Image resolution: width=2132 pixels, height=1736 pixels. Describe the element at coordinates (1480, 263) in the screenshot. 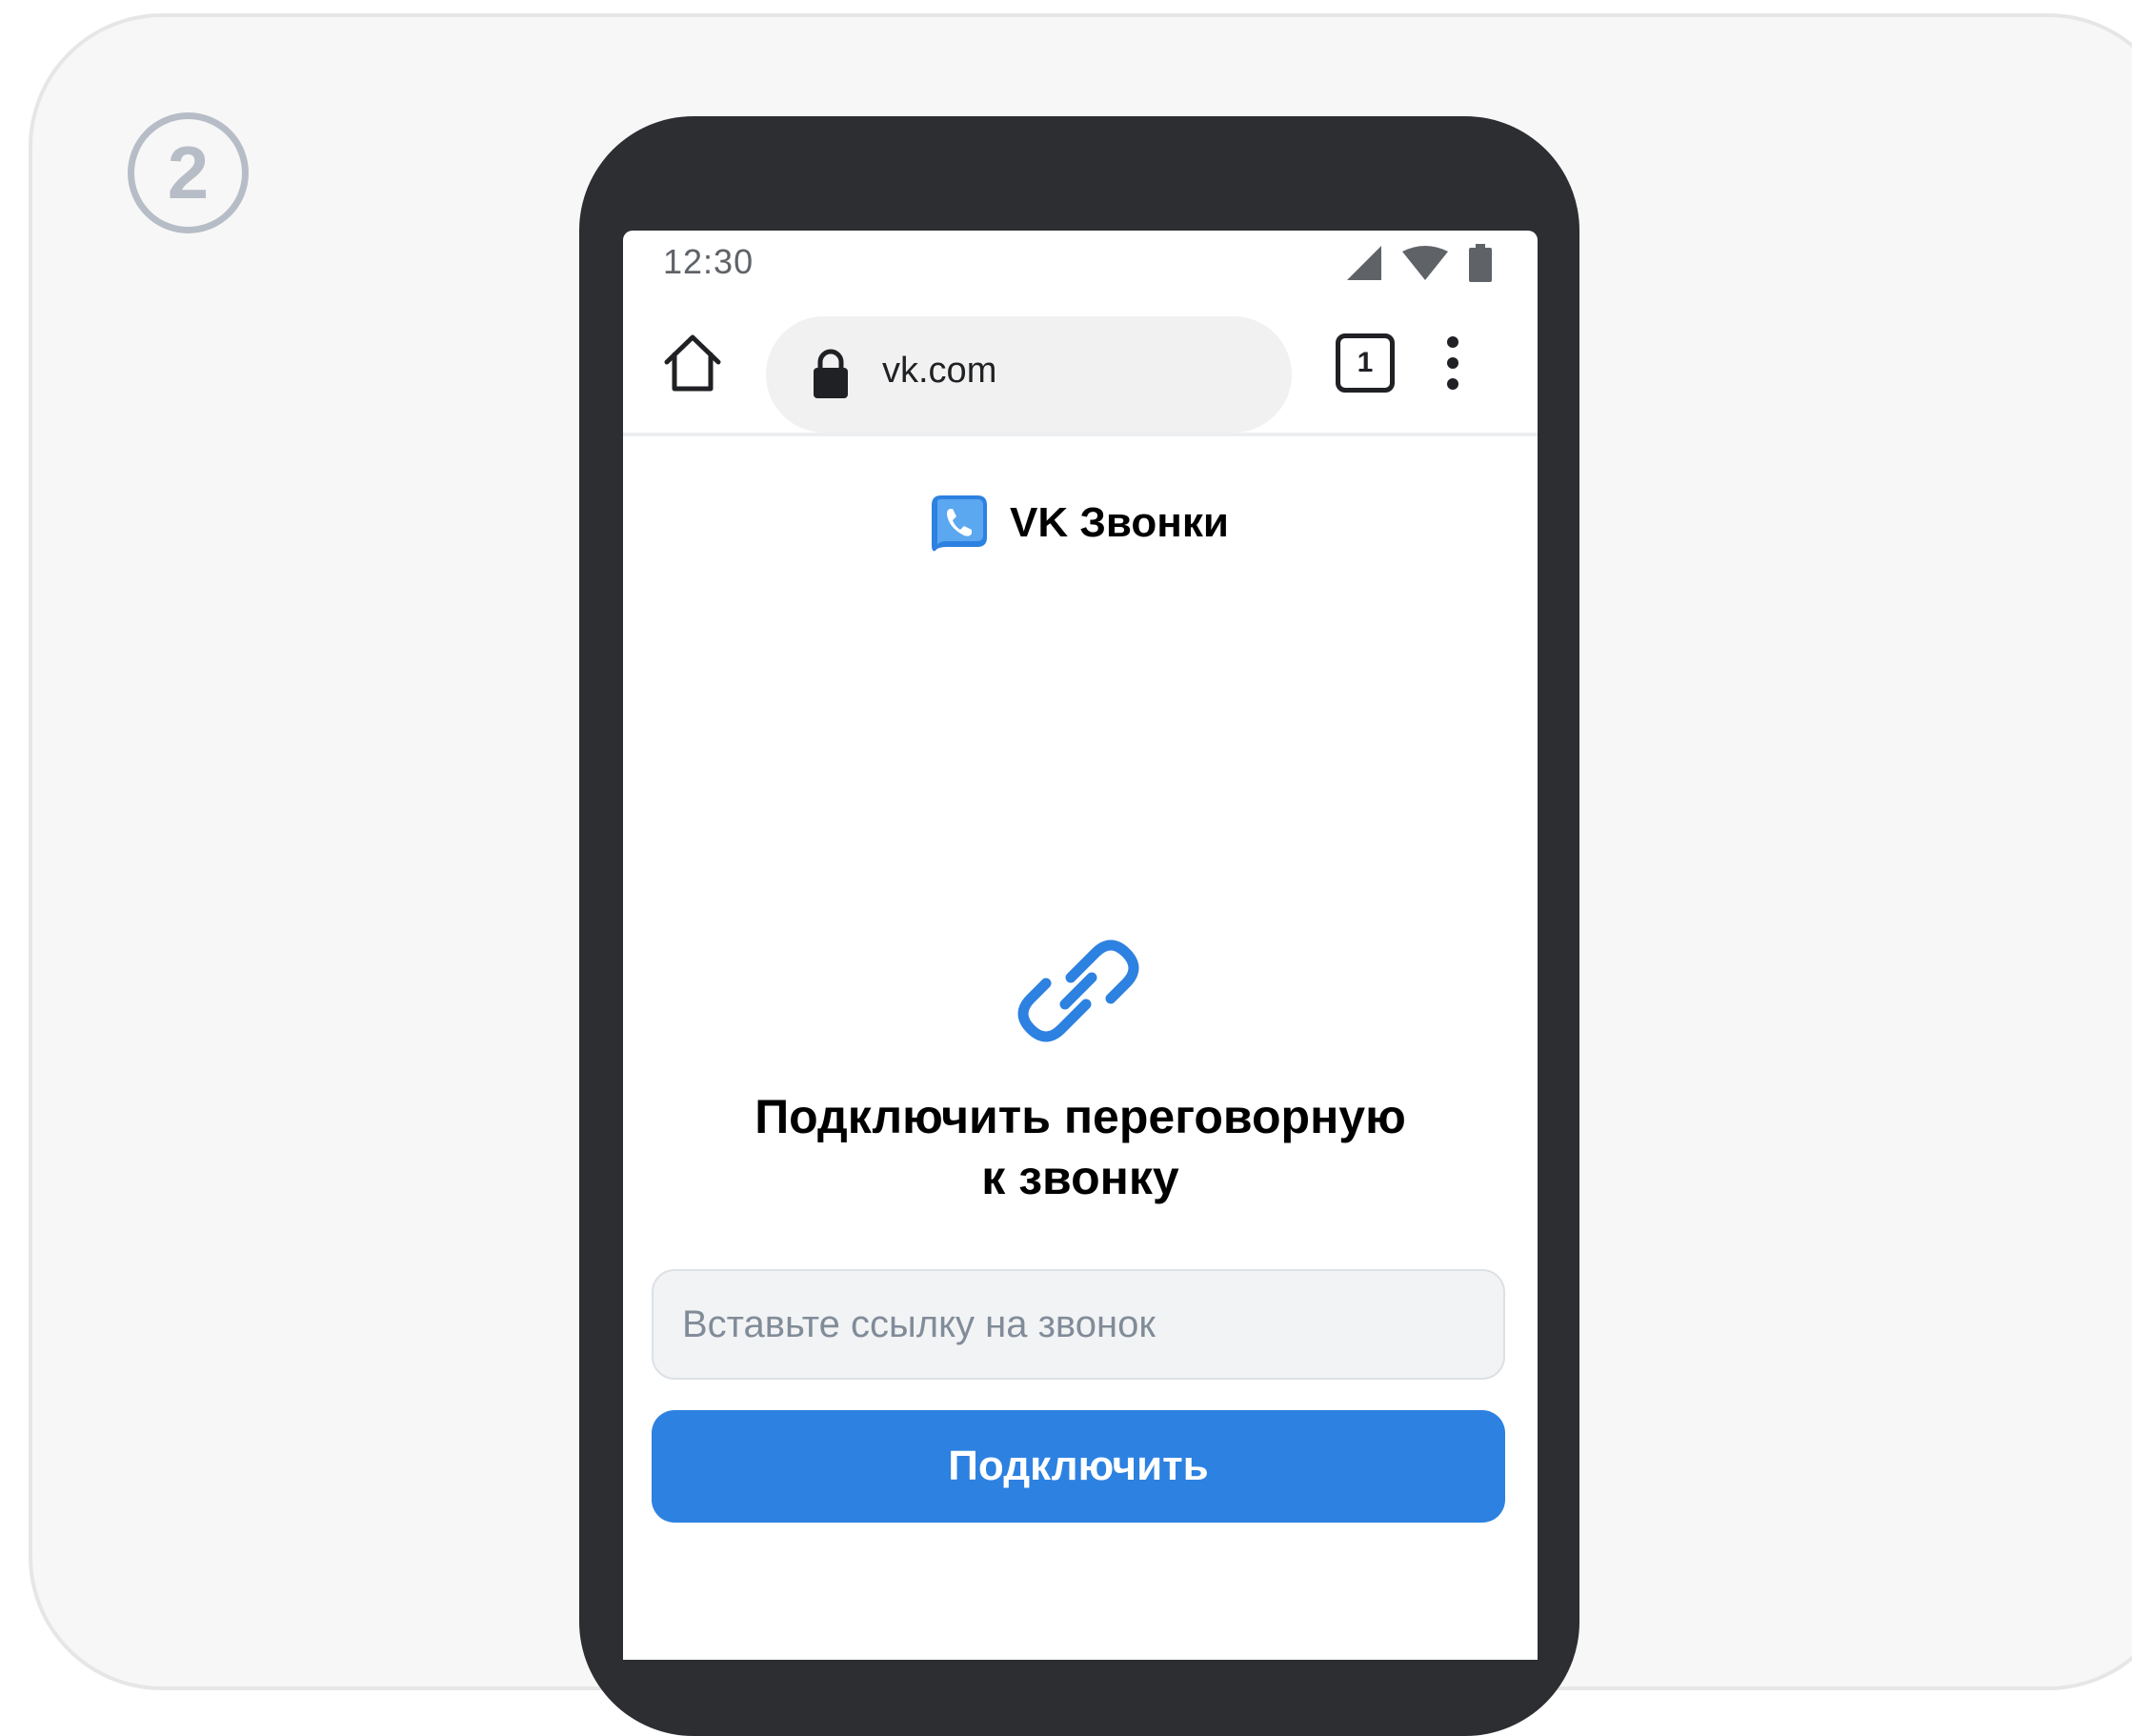

I see `battery-icon` at that location.